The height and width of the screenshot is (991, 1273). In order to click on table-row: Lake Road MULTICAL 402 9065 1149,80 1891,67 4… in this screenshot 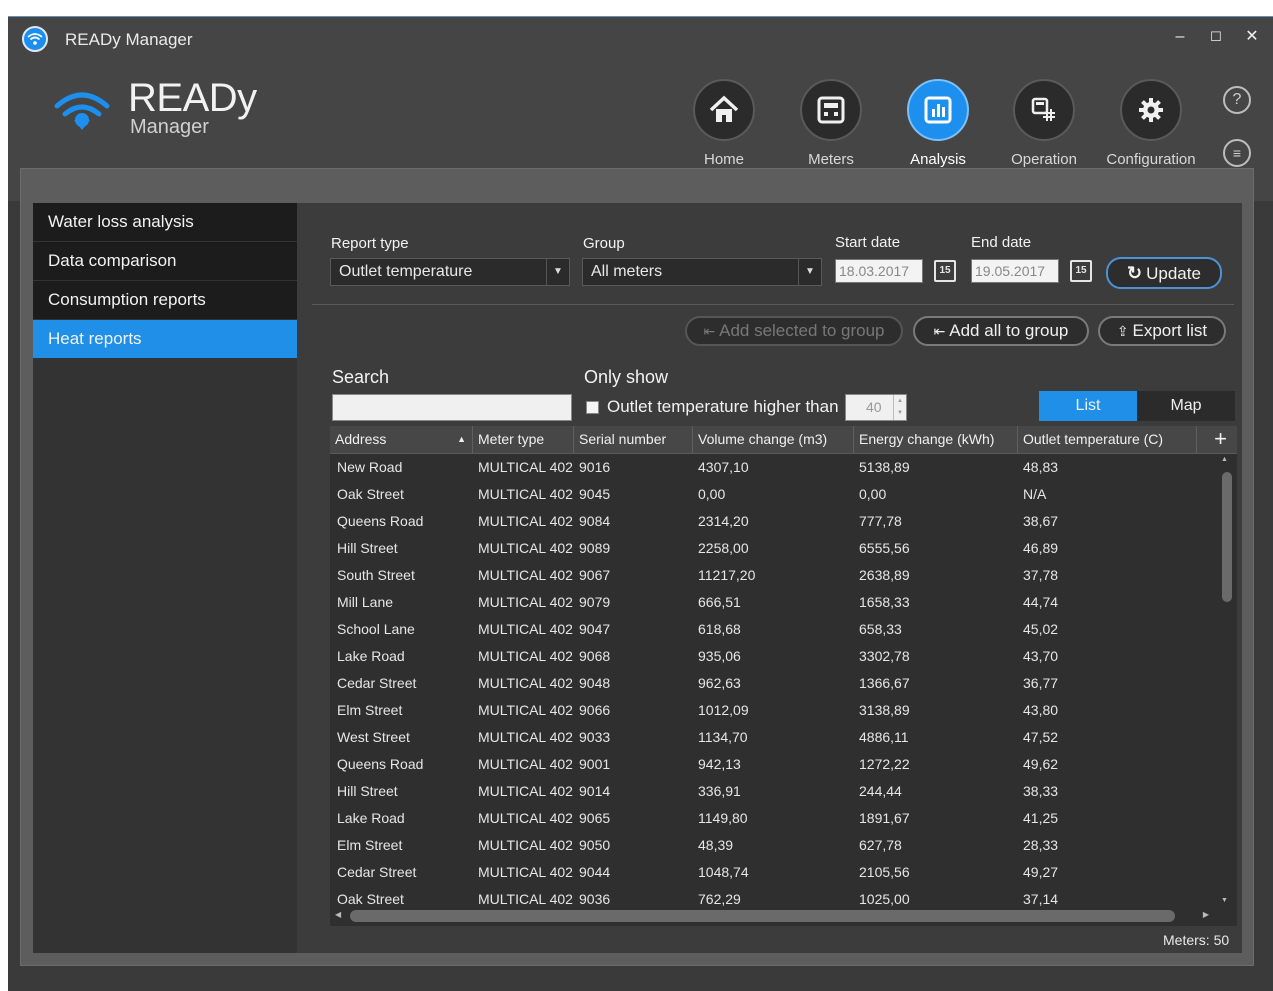, I will do `click(774, 818)`.